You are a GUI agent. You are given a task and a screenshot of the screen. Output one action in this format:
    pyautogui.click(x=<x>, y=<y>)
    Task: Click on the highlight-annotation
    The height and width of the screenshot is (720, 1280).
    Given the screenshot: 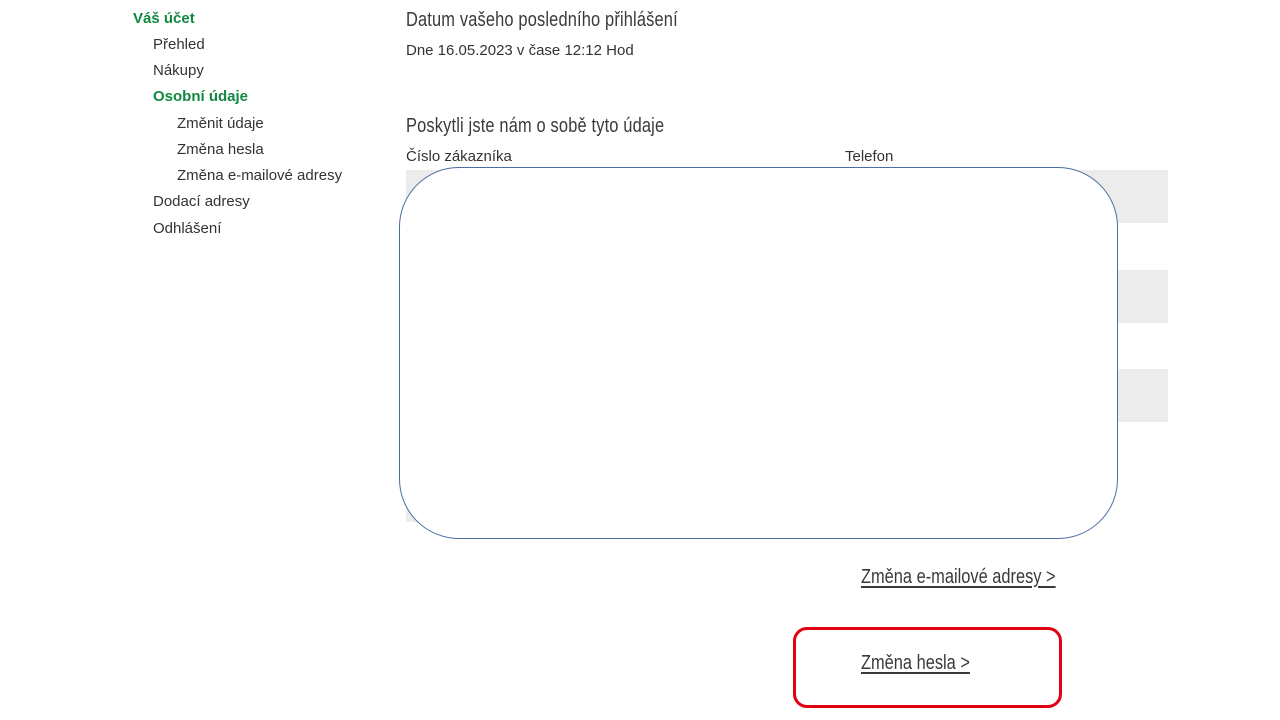 What is the action you would take?
    pyautogui.click(x=927, y=667)
    